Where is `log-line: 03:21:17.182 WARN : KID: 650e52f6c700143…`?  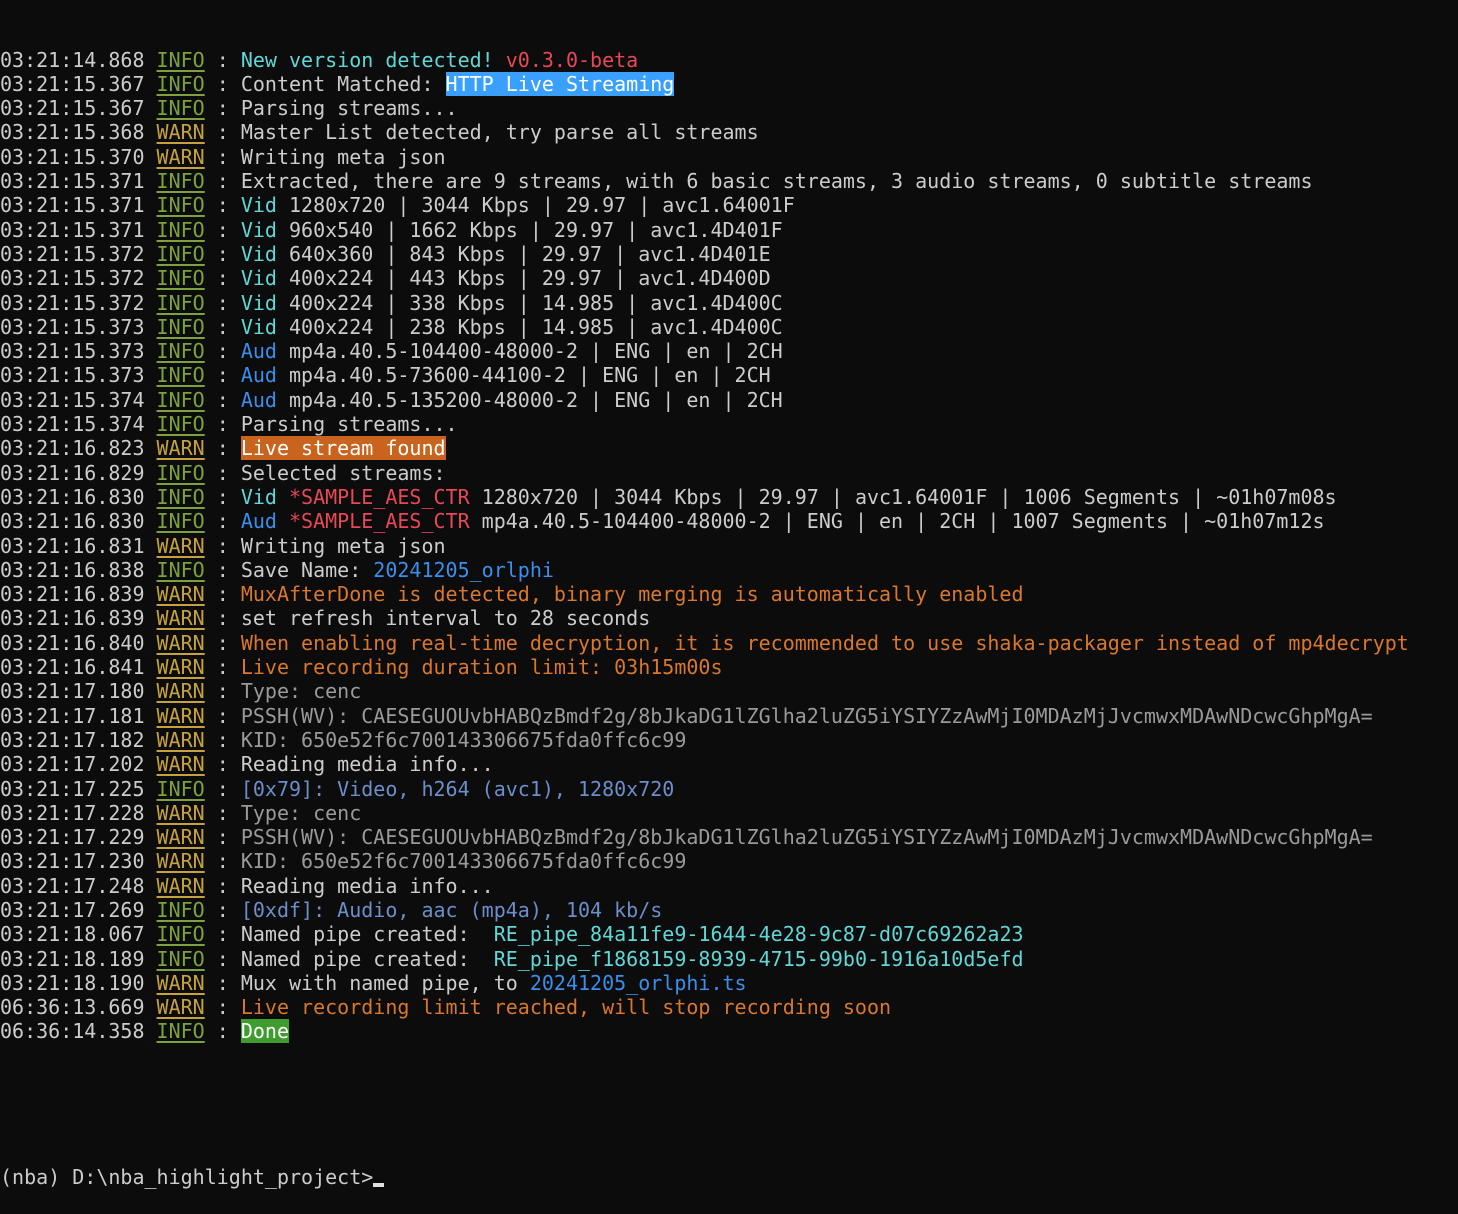 log-line: 03:21:17.182 WARN : KID: 650e52f6c700143… is located at coordinates (704, 740).